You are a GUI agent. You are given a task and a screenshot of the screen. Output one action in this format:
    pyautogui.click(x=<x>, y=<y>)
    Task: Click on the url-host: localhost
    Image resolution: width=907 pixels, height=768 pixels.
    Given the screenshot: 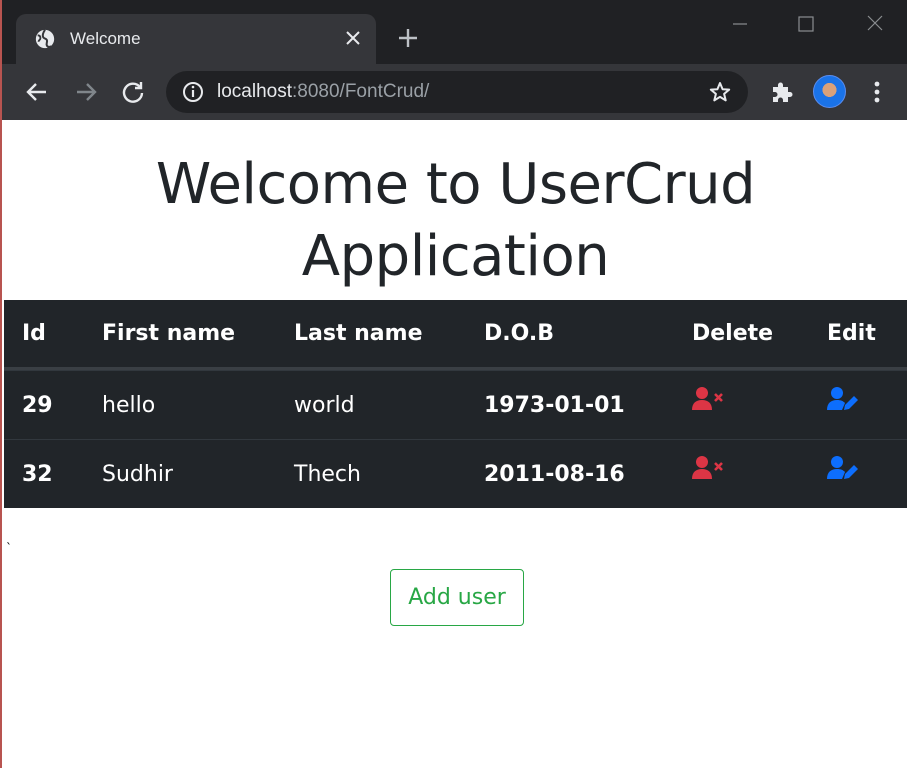 What is the action you would take?
    pyautogui.click(x=254, y=91)
    